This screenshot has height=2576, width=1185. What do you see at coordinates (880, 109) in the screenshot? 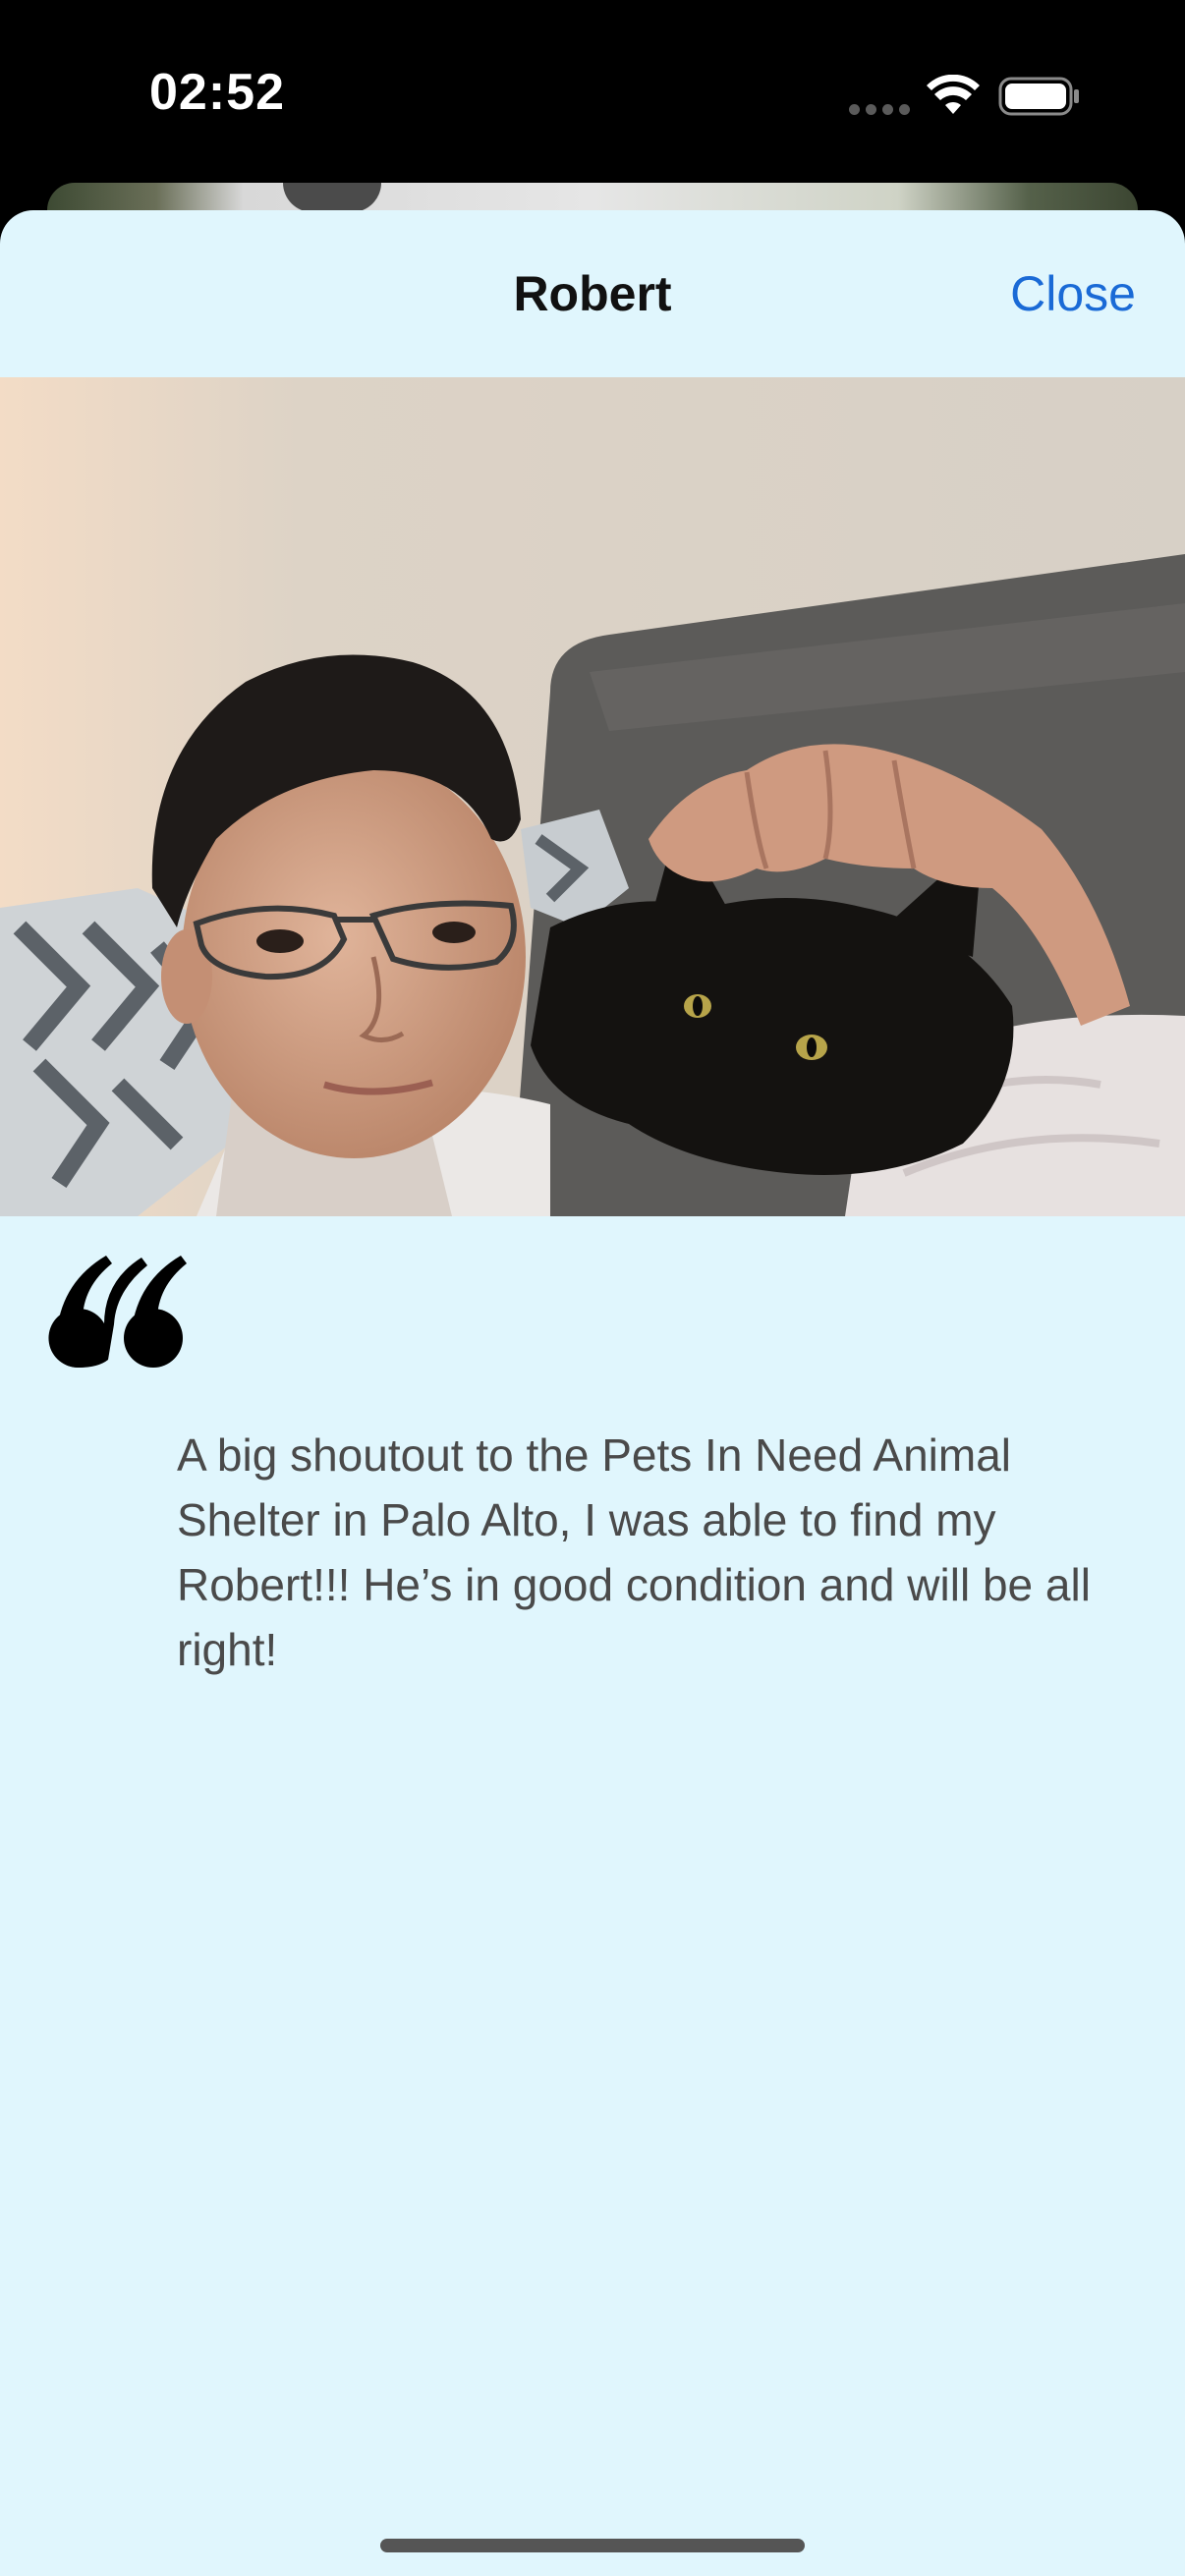
I see `cellular-dots-icon` at bounding box center [880, 109].